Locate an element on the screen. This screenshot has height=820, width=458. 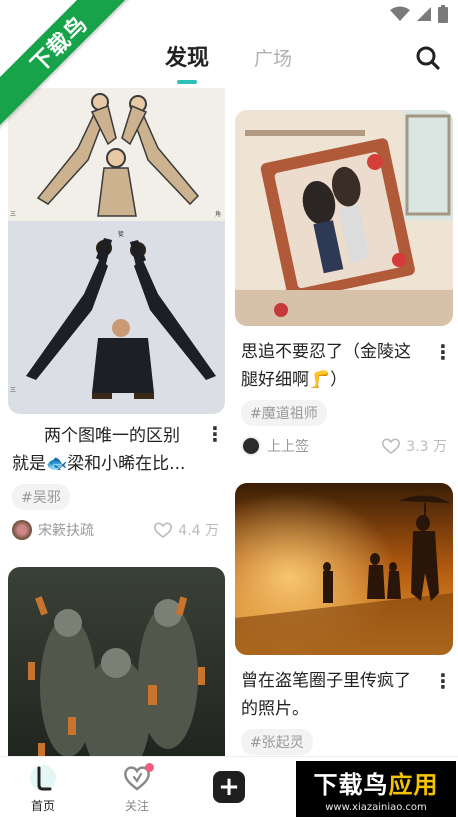
post-caption: 思追不要忍了（金陵这 腿好细啊🦵） is located at coordinates (333, 366).